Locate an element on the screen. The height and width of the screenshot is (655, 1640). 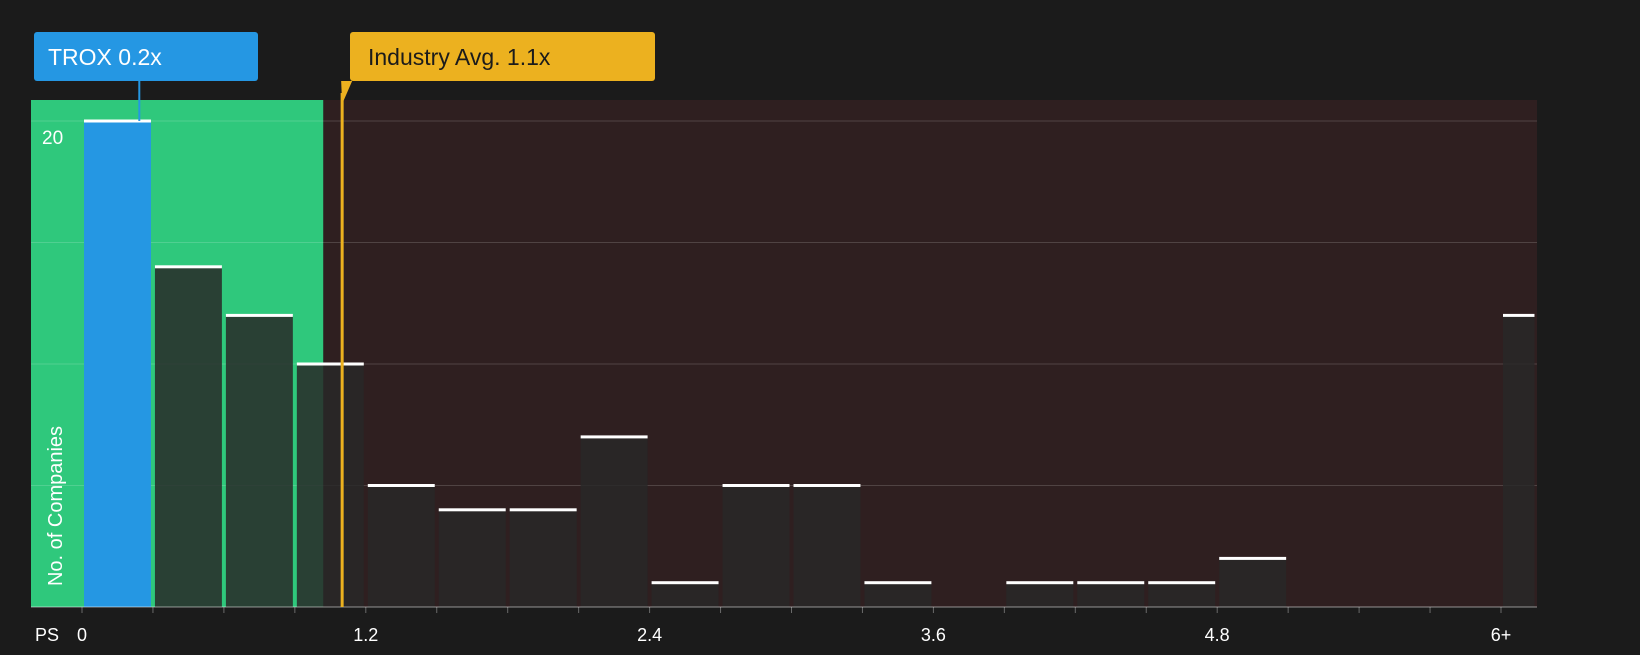
y-tick-label: 20 is located at coordinates (52, 138).